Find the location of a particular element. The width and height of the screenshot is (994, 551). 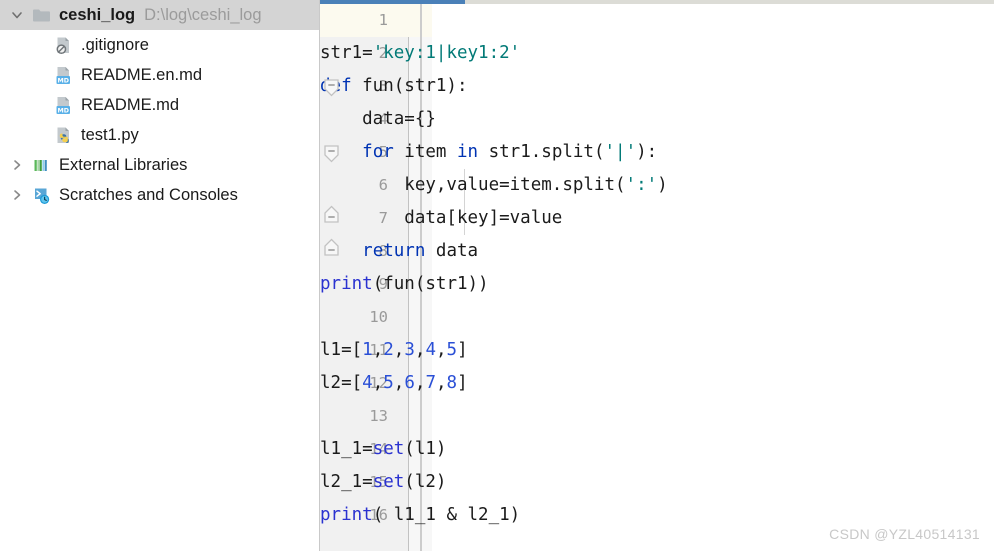

tree-row-project-root: ceshi_log D:\log\ceshi_log is located at coordinates (159, 15).